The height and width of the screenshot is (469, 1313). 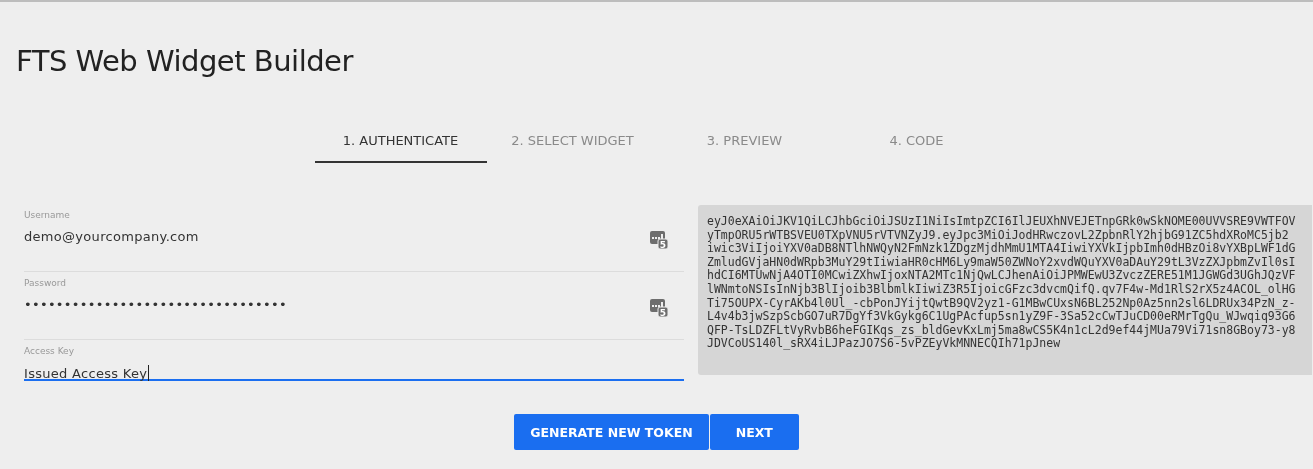 I want to click on field-value: demo@yourcompany.com, so click(x=111, y=236).